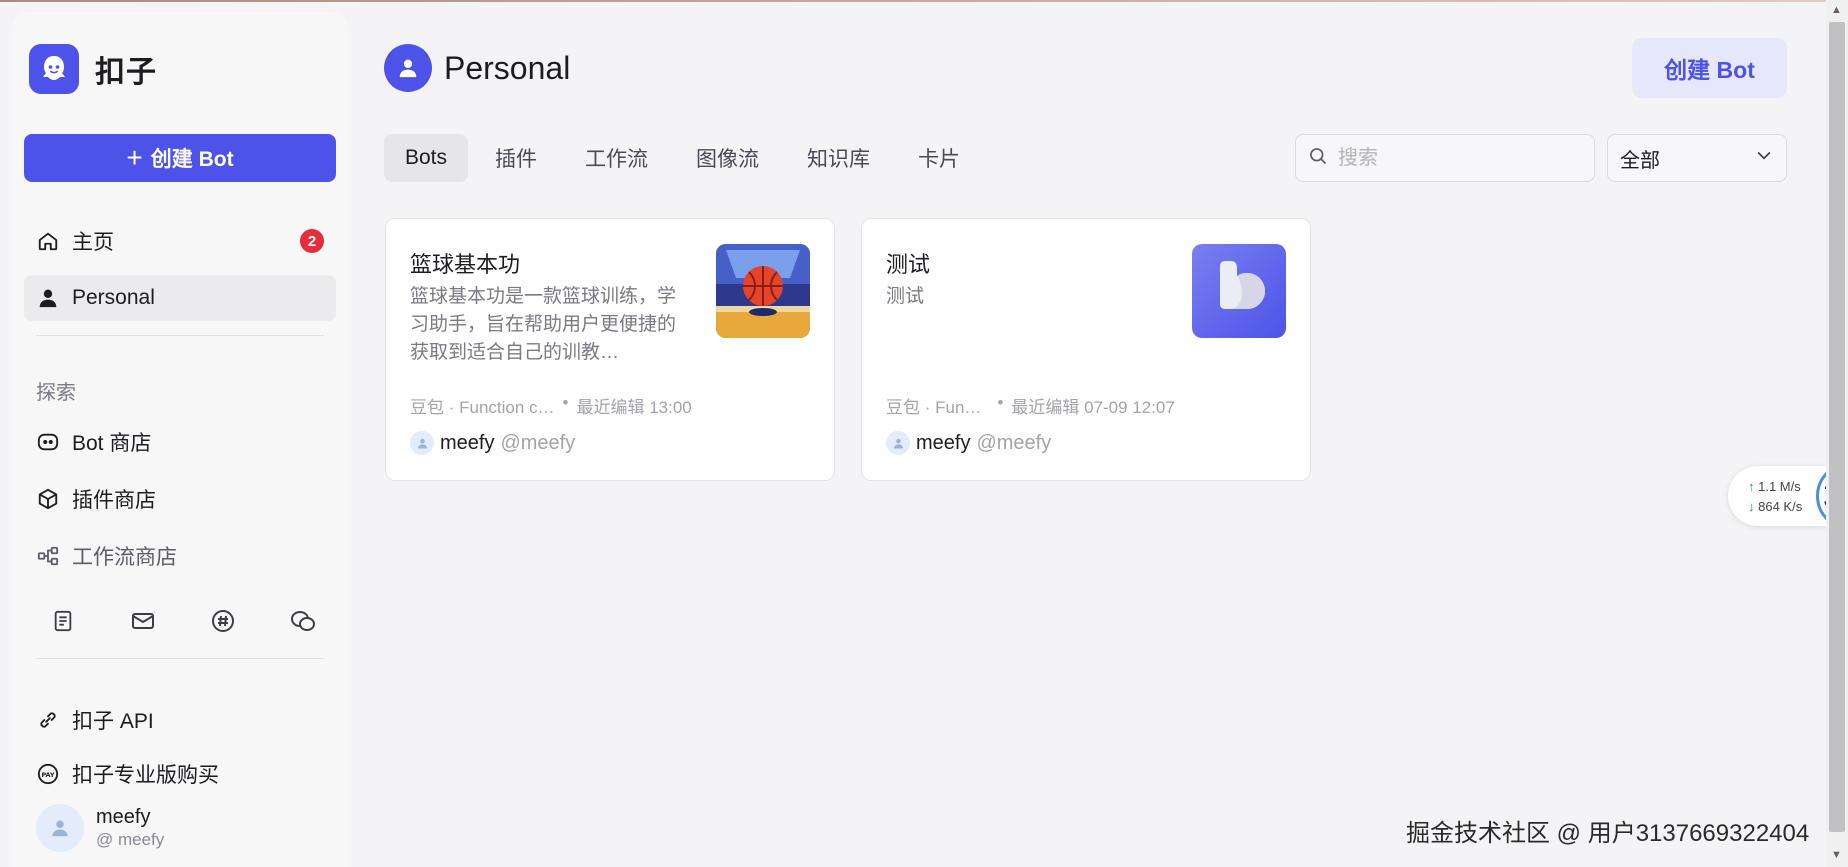  I want to click on link-icon, so click(48, 720).